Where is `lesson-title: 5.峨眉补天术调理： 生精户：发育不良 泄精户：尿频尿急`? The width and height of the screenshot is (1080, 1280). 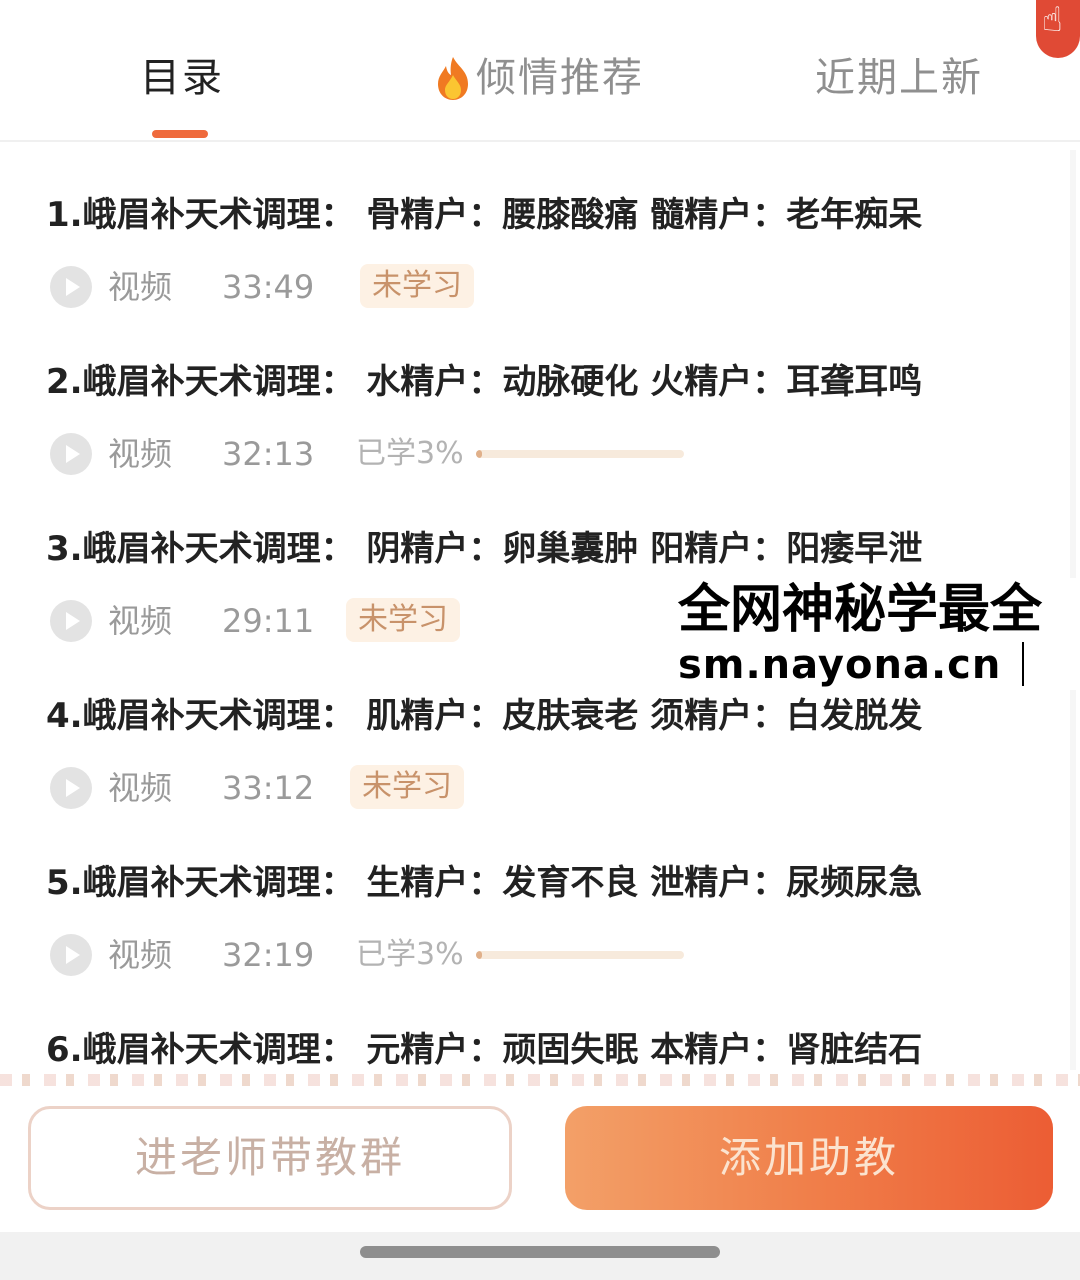 lesson-title: 5.峨眉补天术调理： 生精户：发育不良 泄精户：尿频尿急 is located at coordinates (484, 883).